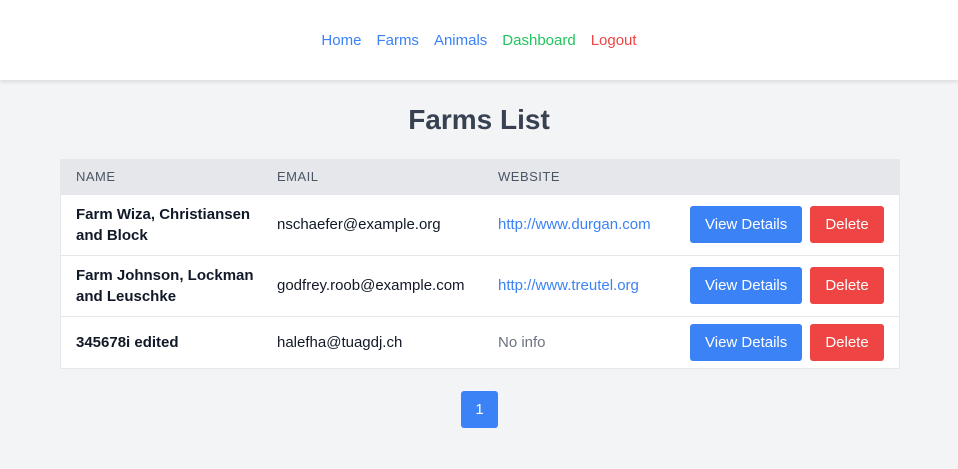  Describe the element at coordinates (165, 285) in the screenshot. I see `farm-name-cell: Farm Johnson, Lockman and Leuschke` at that location.